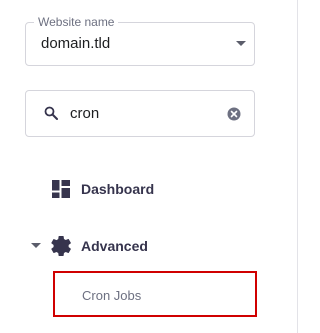  I want to click on clear-search-icon, so click(234, 114).